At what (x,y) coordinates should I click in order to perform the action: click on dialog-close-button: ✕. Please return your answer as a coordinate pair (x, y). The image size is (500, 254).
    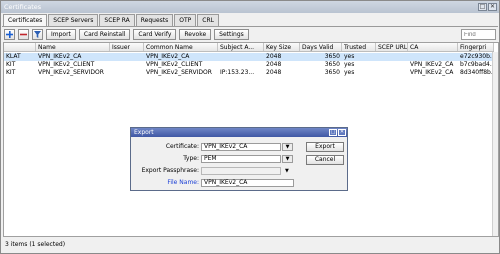
    Looking at the image, I should click on (342, 132).